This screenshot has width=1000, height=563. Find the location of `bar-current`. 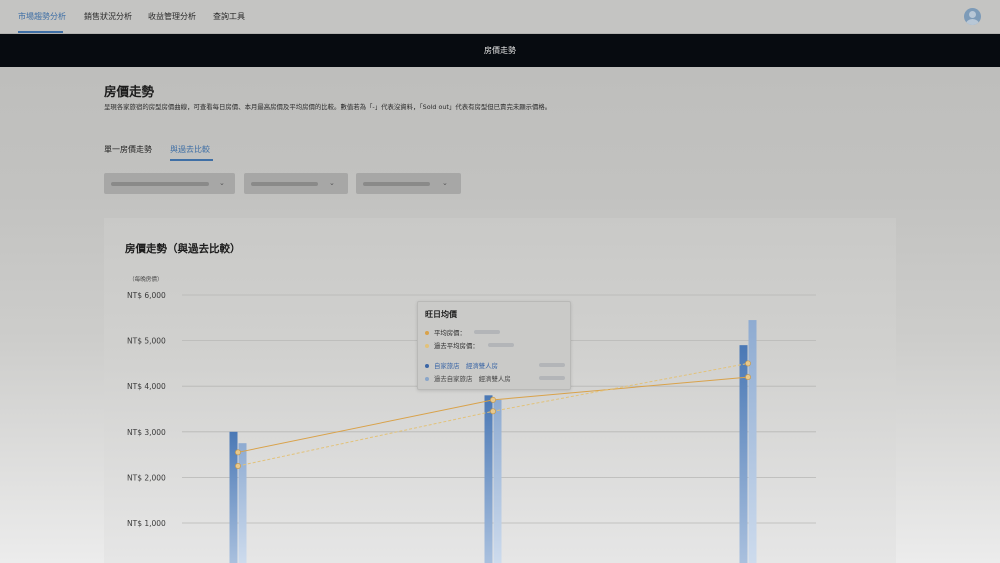

bar-current is located at coordinates (488, 479).